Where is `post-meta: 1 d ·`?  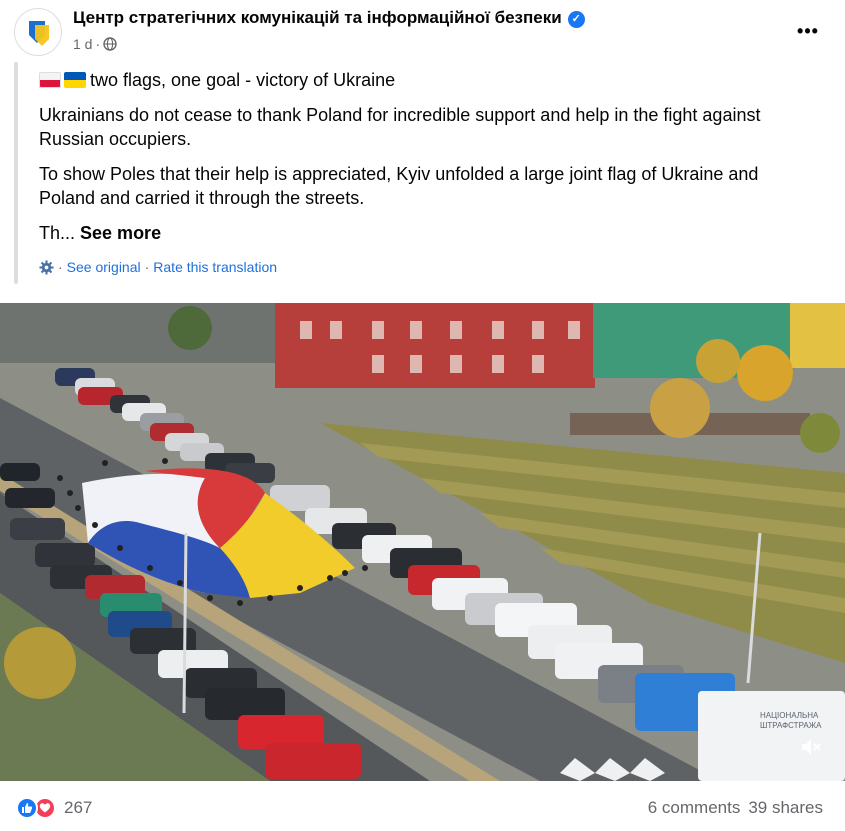 post-meta: 1 d · is located at coordinates (95, 44).